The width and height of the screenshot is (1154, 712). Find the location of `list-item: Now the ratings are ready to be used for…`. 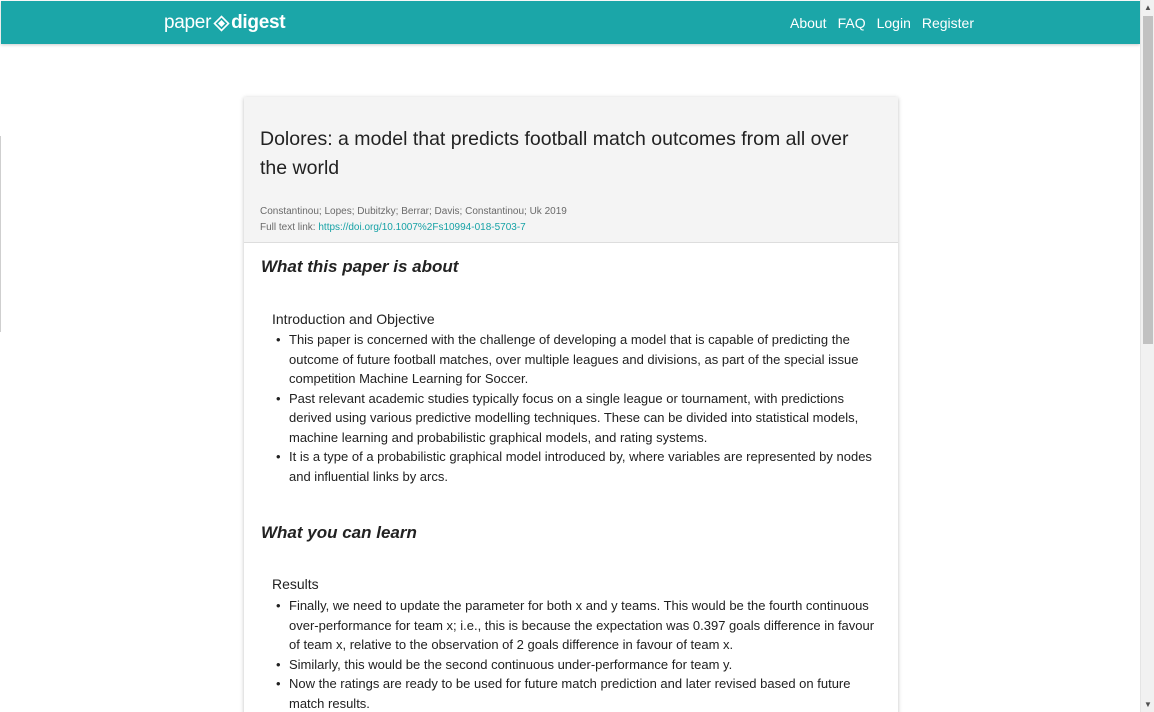

list-item: Now the ratings are ready to be used for… is located at coordinates (578, 693).